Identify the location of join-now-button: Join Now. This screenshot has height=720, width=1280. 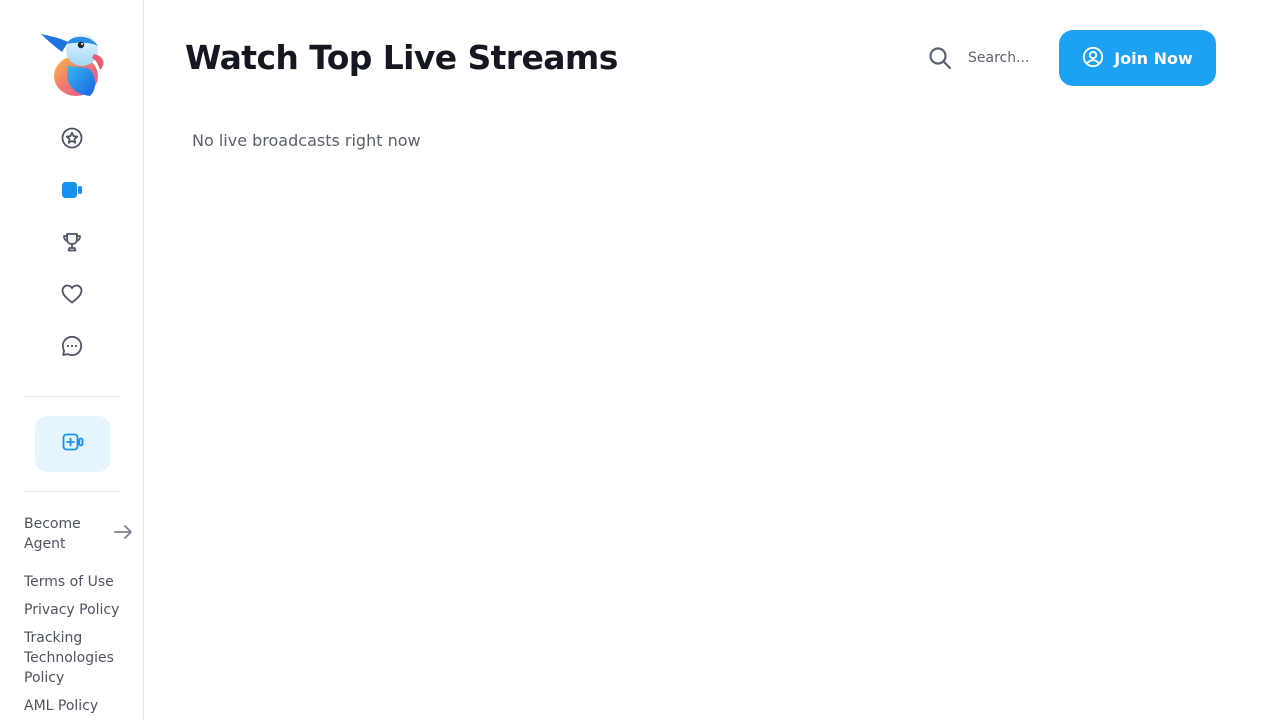
(1137, 58).